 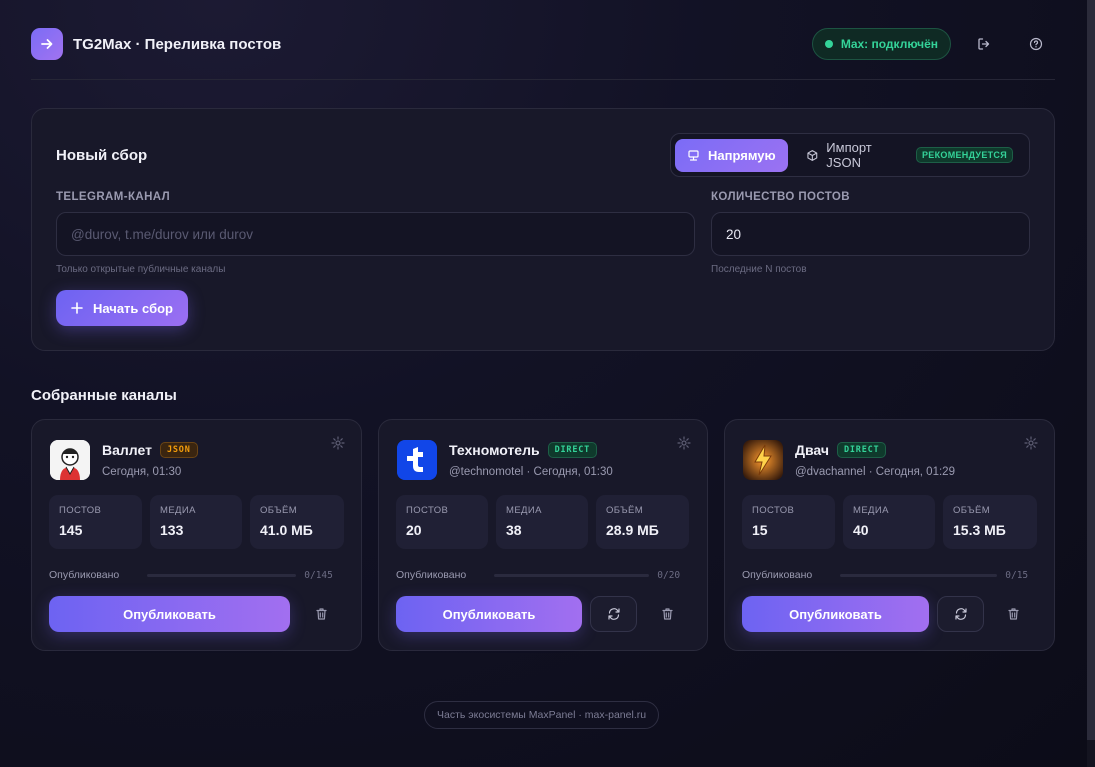 I want to click on stat-media-value: 133, so click(x=172, y=530).